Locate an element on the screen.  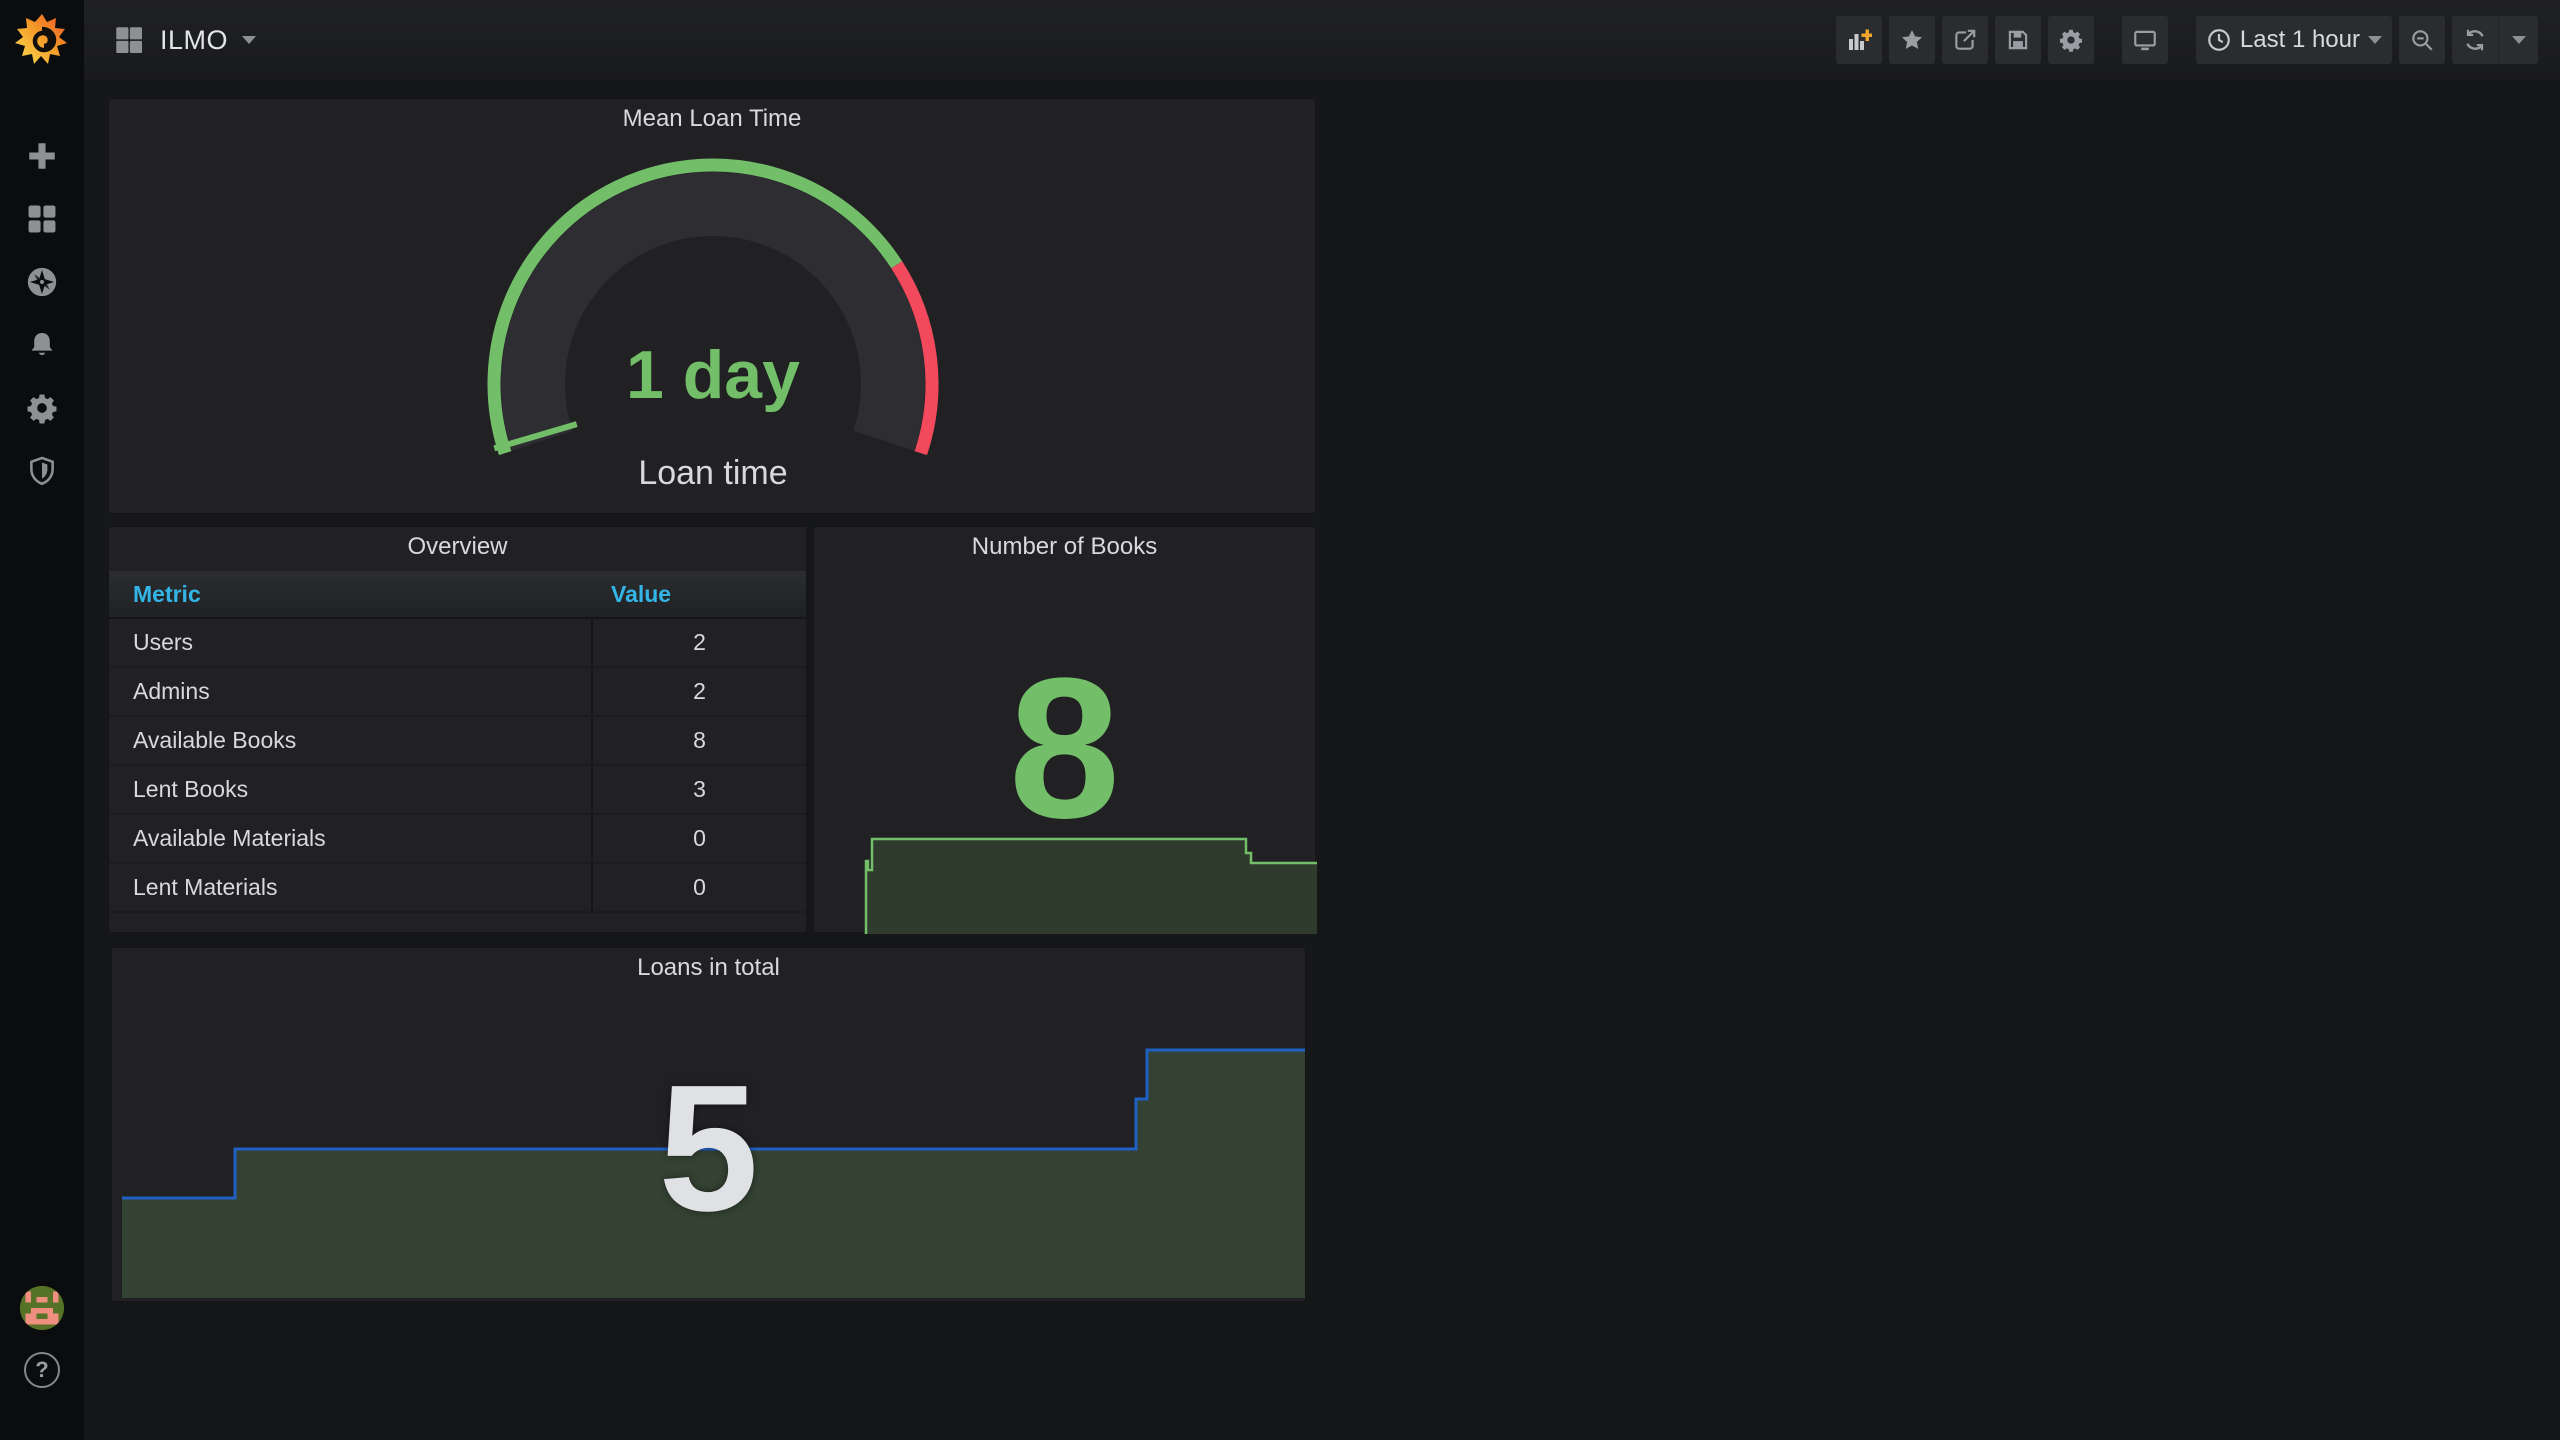
table-row: Available Materials 0 is located at coordinates (457, 839).